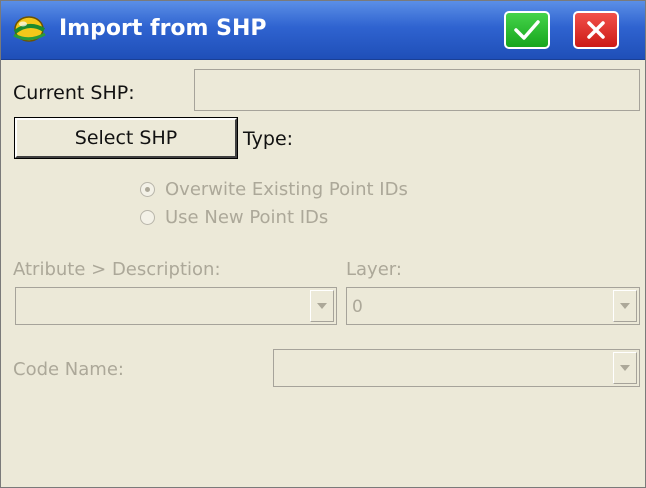 The height and width of the screenshot is (488, 646). What do you see at coordinates (29, 30) in the screenshot?
I see `surveyor-helmet-icon` at bounding box center [29, 30].